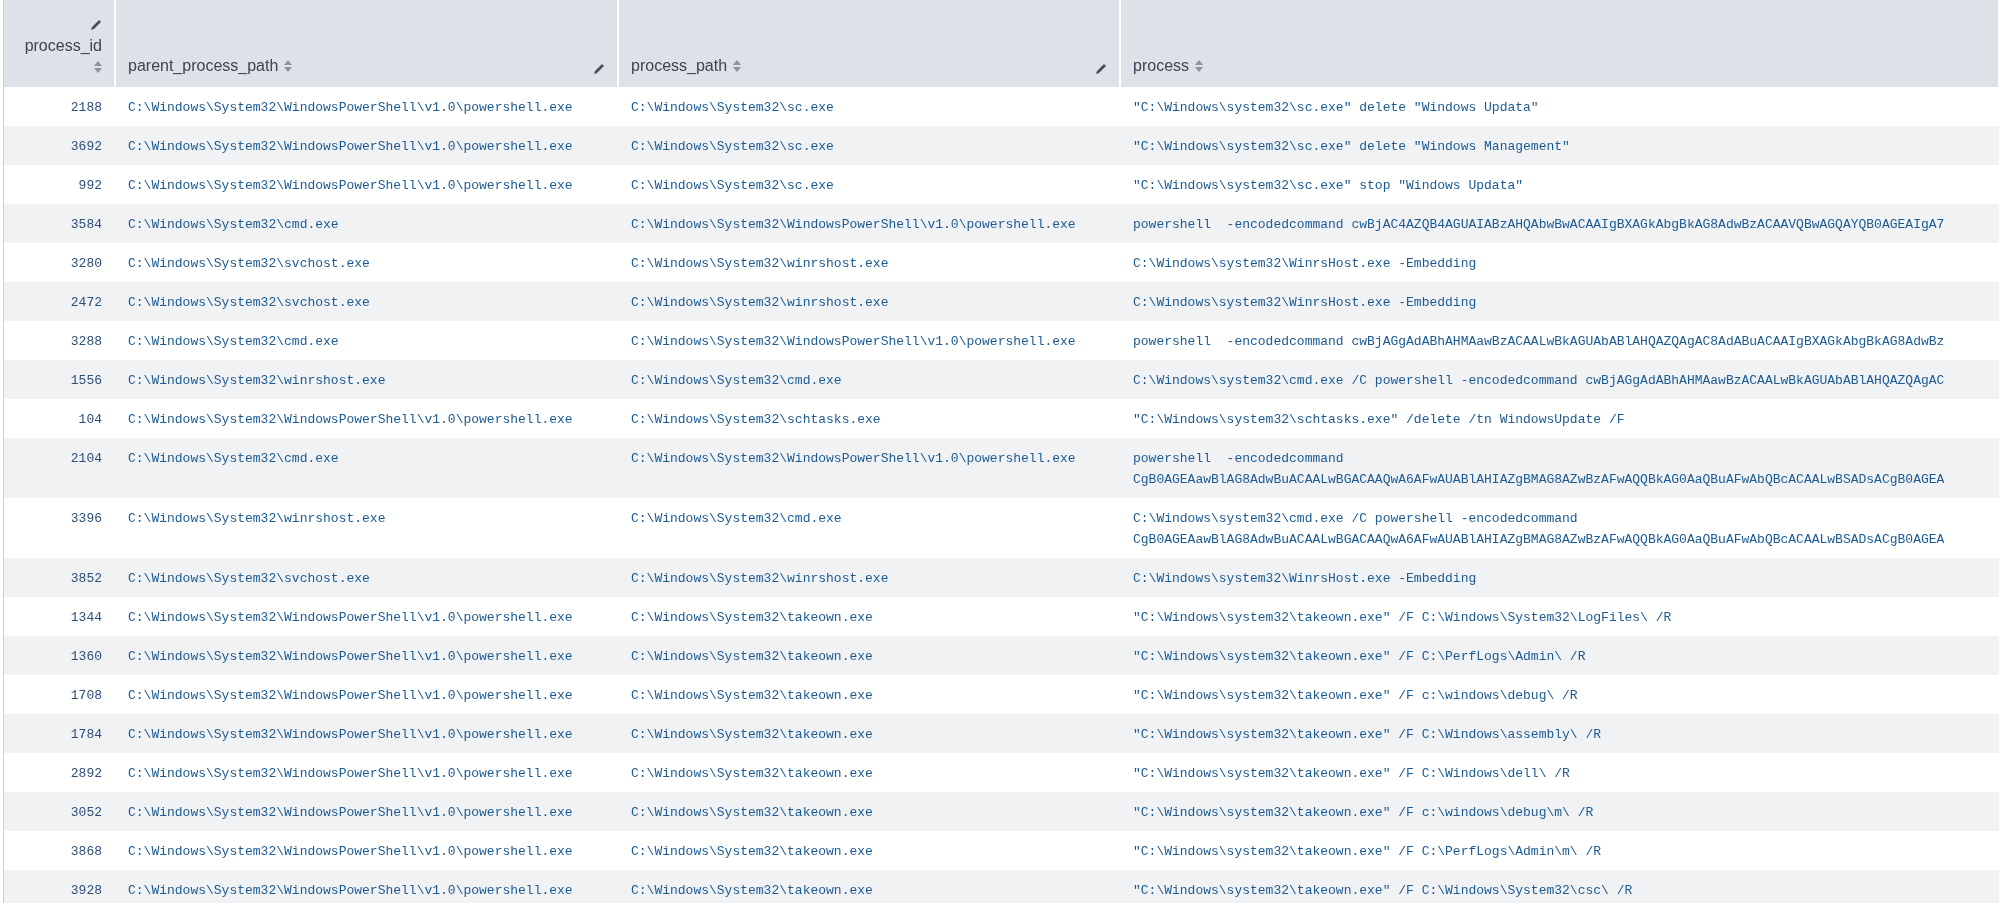 The image size is (1999, 903). What do you see at coordinates (63, 45) in the screenshot?
I see `column-label: process_id` at bounding box center [63, 45].